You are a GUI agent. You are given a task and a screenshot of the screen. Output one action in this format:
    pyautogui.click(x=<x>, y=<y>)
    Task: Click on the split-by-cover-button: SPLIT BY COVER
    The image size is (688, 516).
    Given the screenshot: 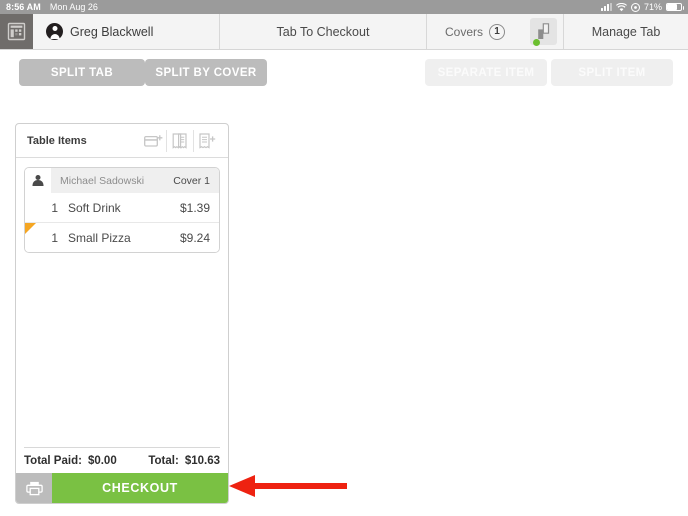 What is the action you would take?
    pyautogui.click(x=206, y=72)
    